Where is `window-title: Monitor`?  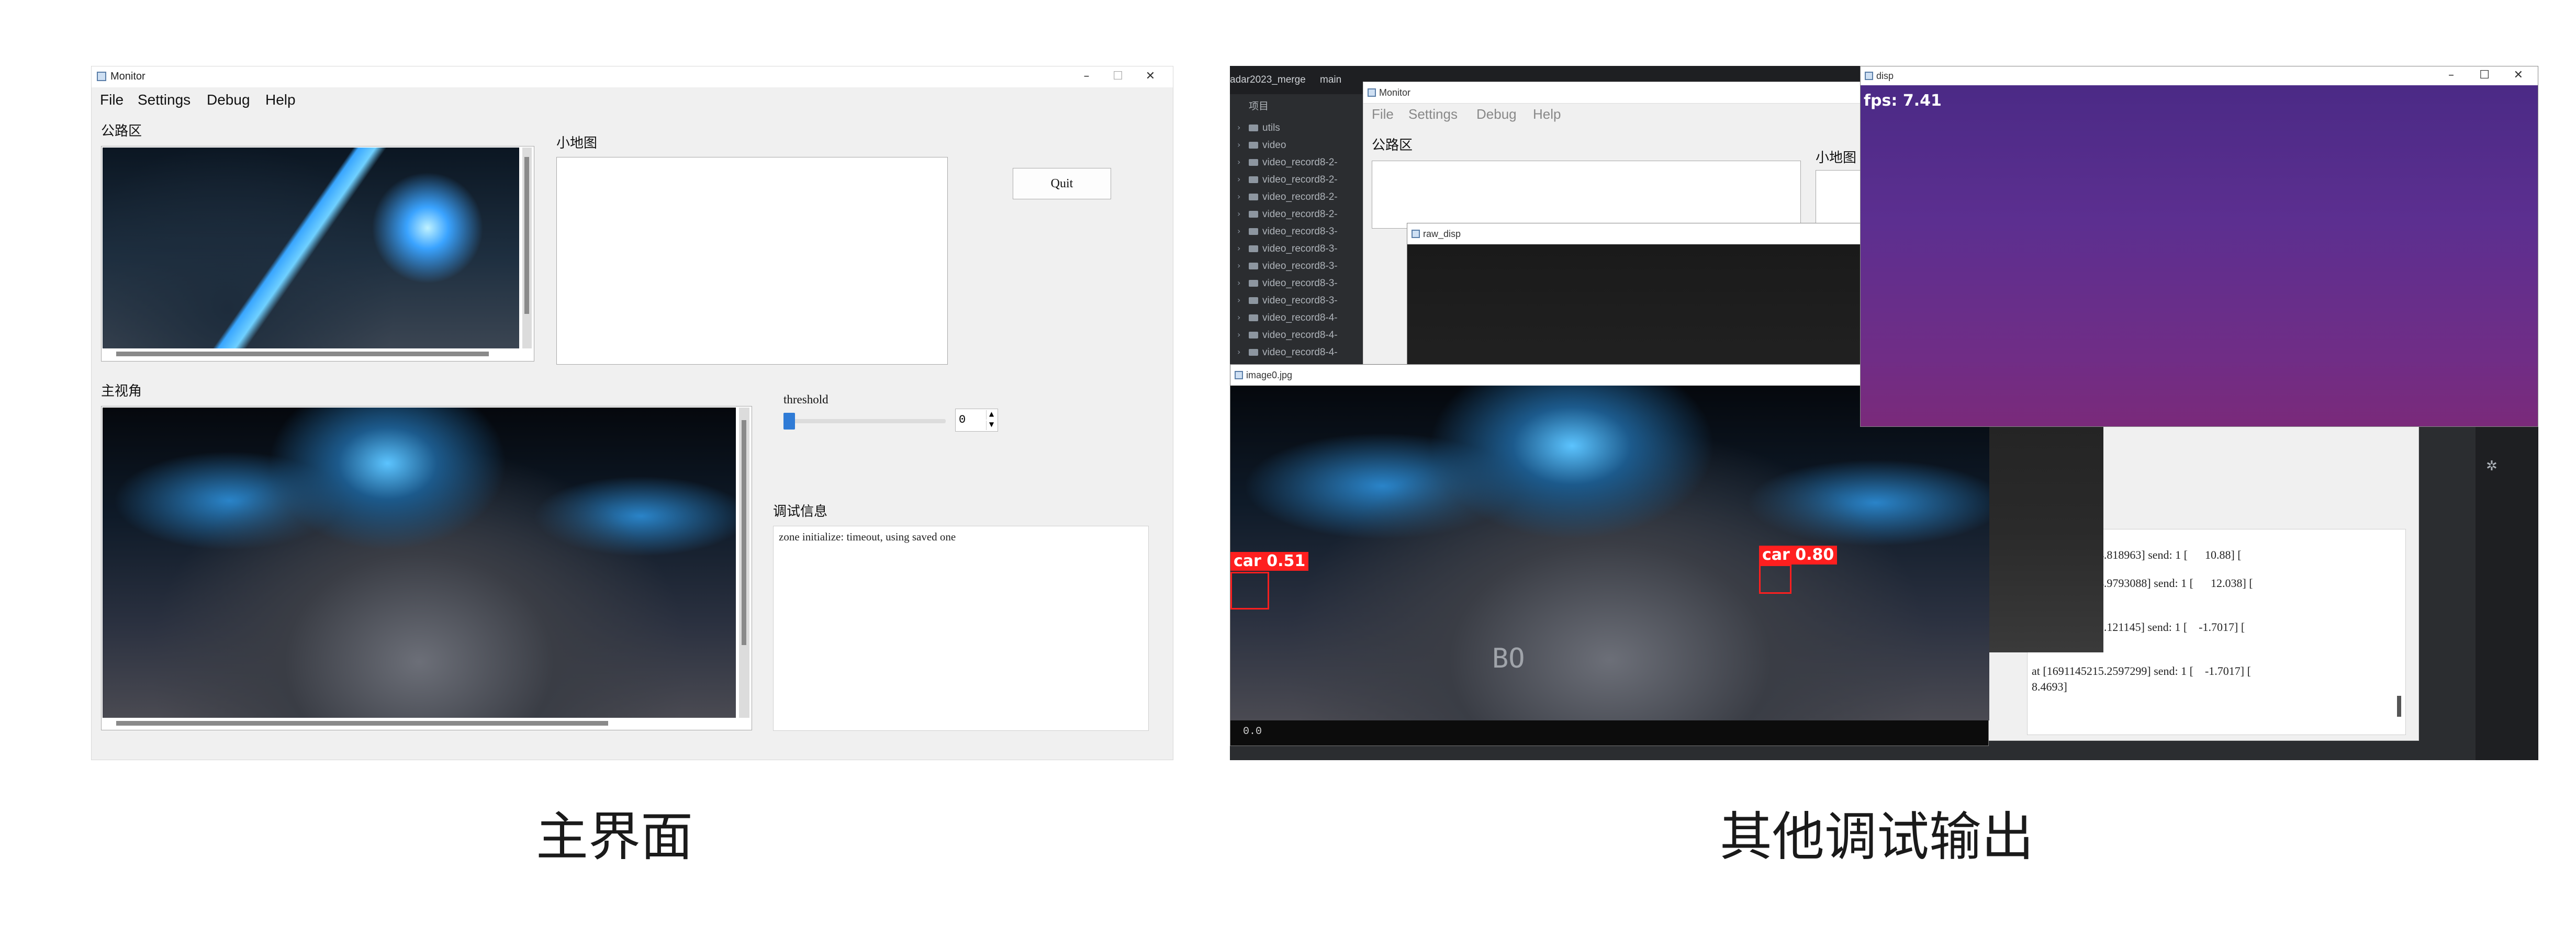 window-title: Monitor is located at coordinates (127, 76).